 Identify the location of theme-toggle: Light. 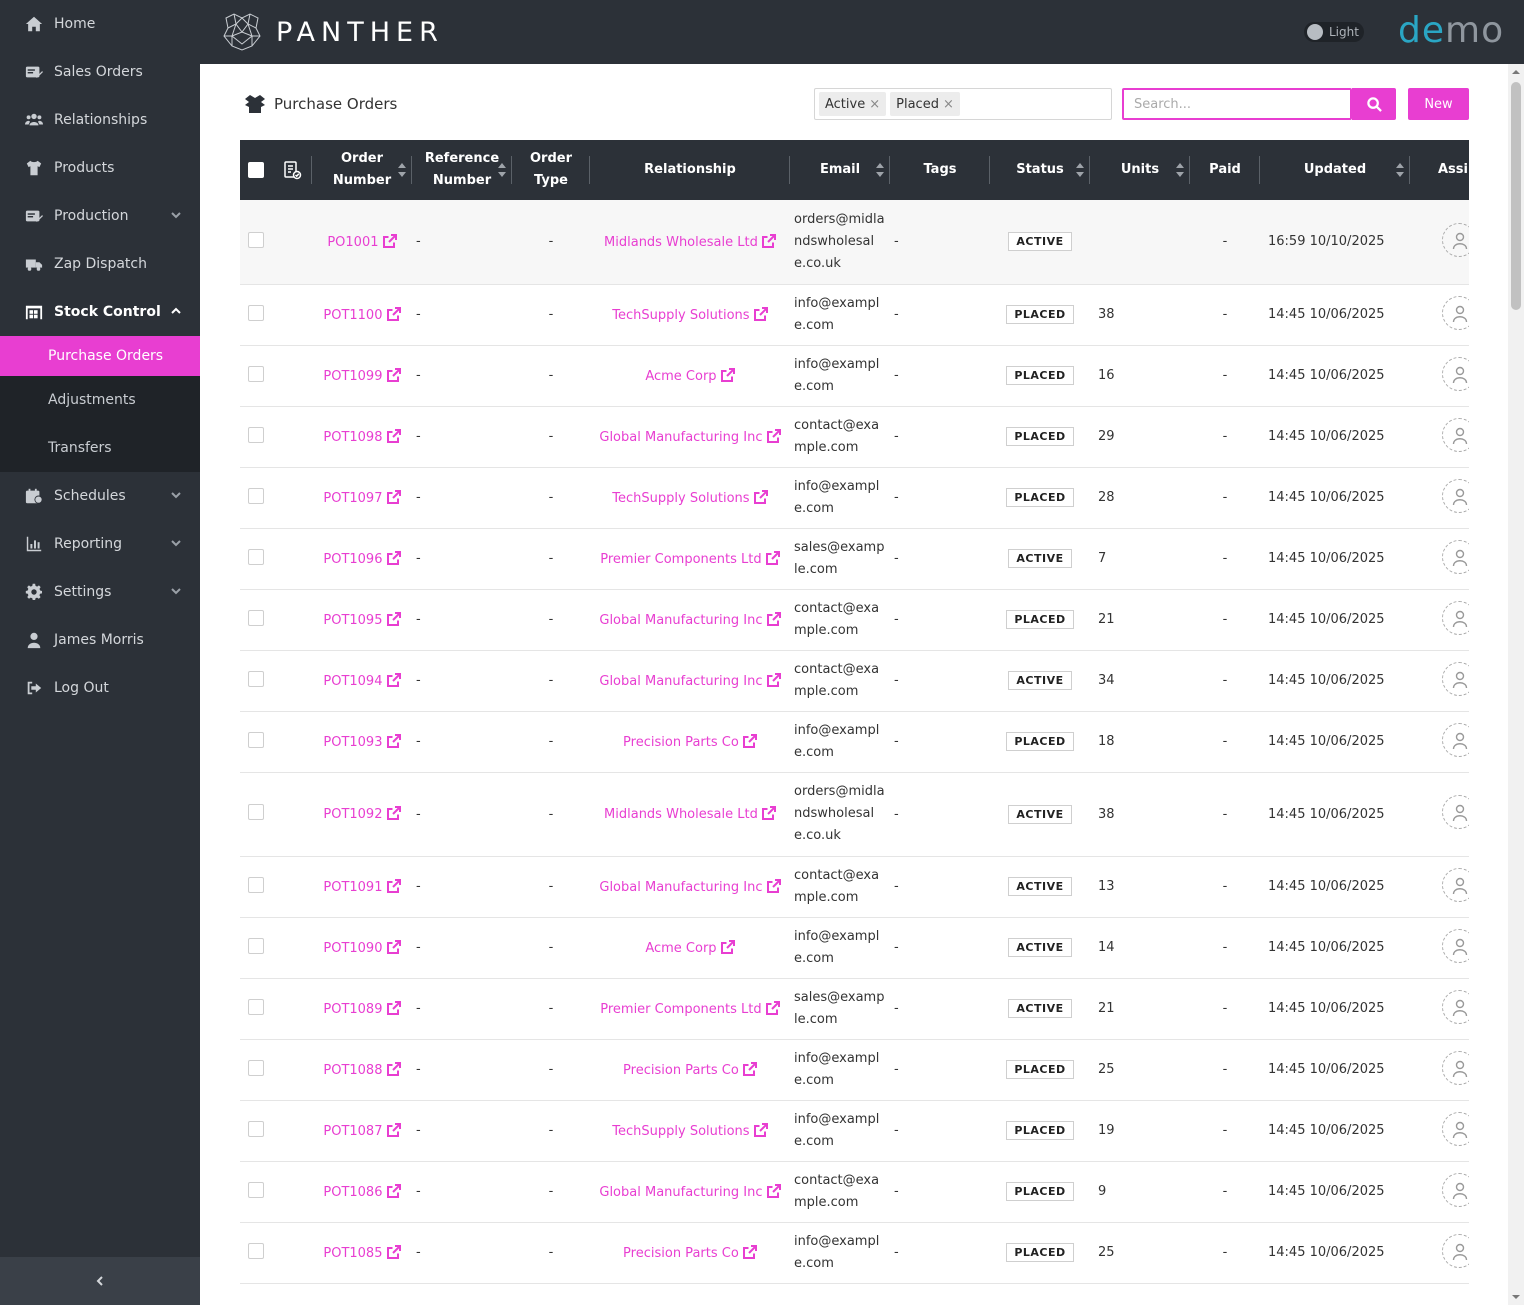
(1334, 32).